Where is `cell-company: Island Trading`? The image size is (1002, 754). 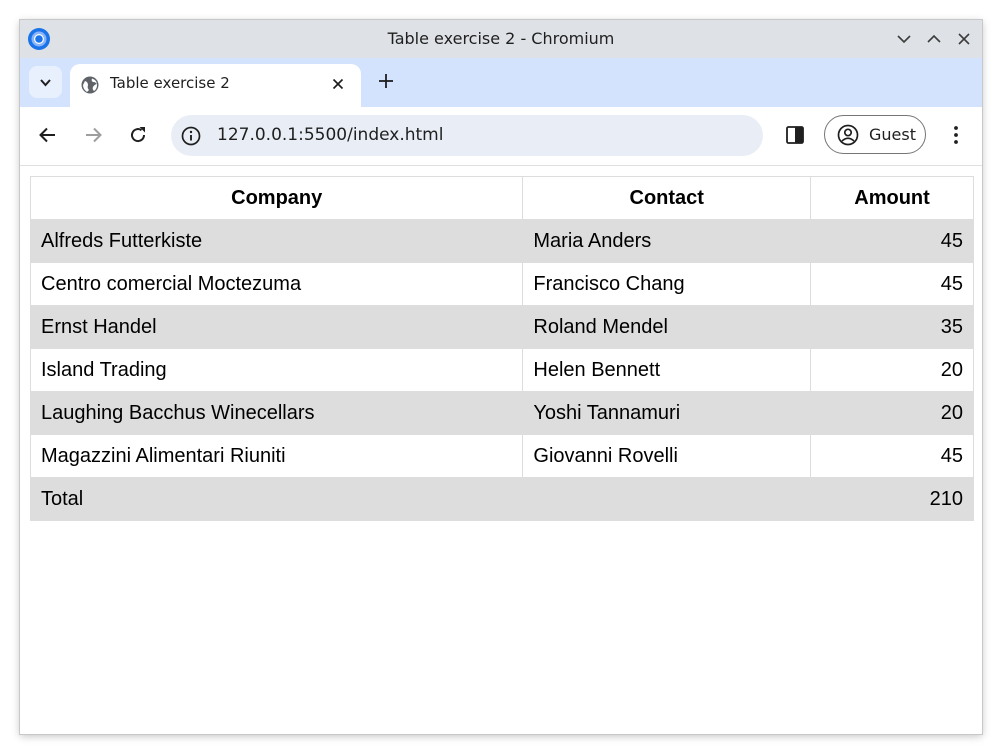 cell-company: Island Trading is located at coordinates (276, 370).